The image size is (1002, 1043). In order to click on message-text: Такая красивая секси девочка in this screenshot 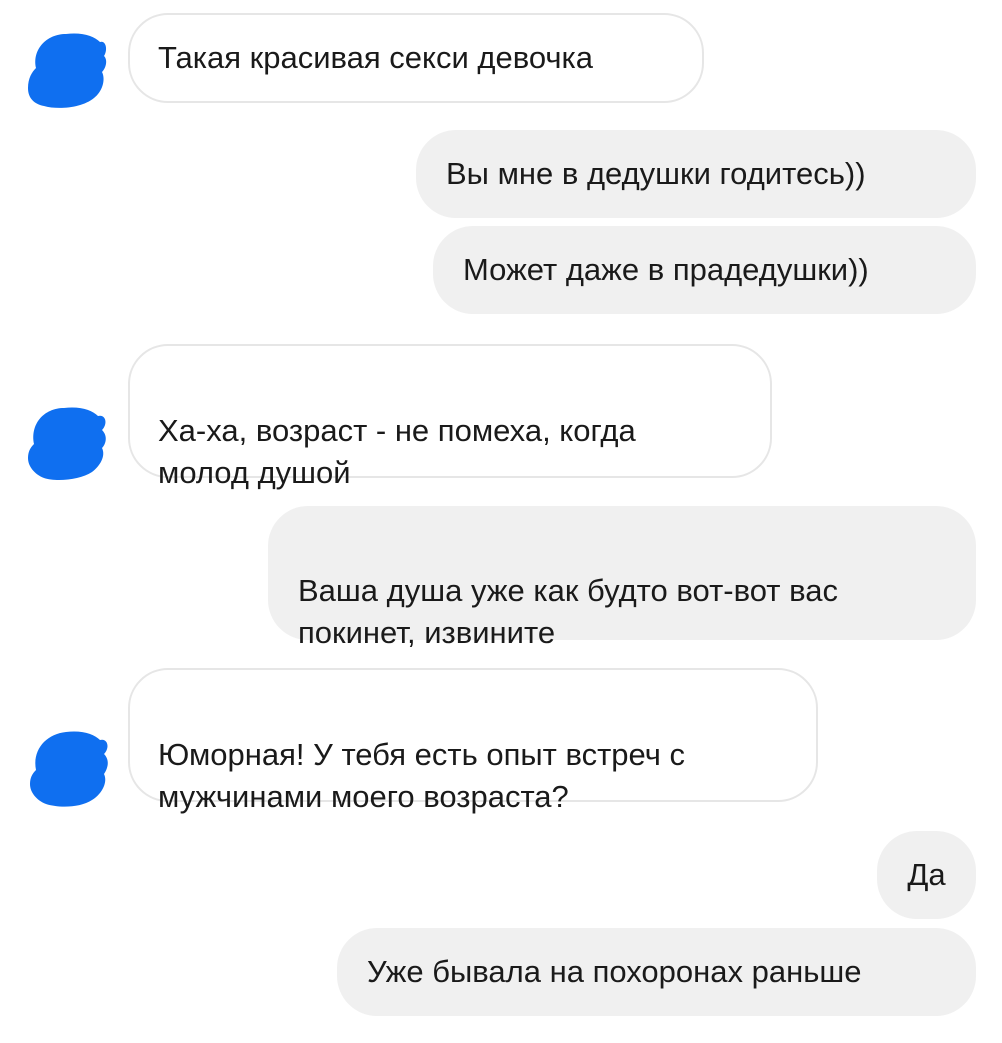, I will do `click(376, 57)`.